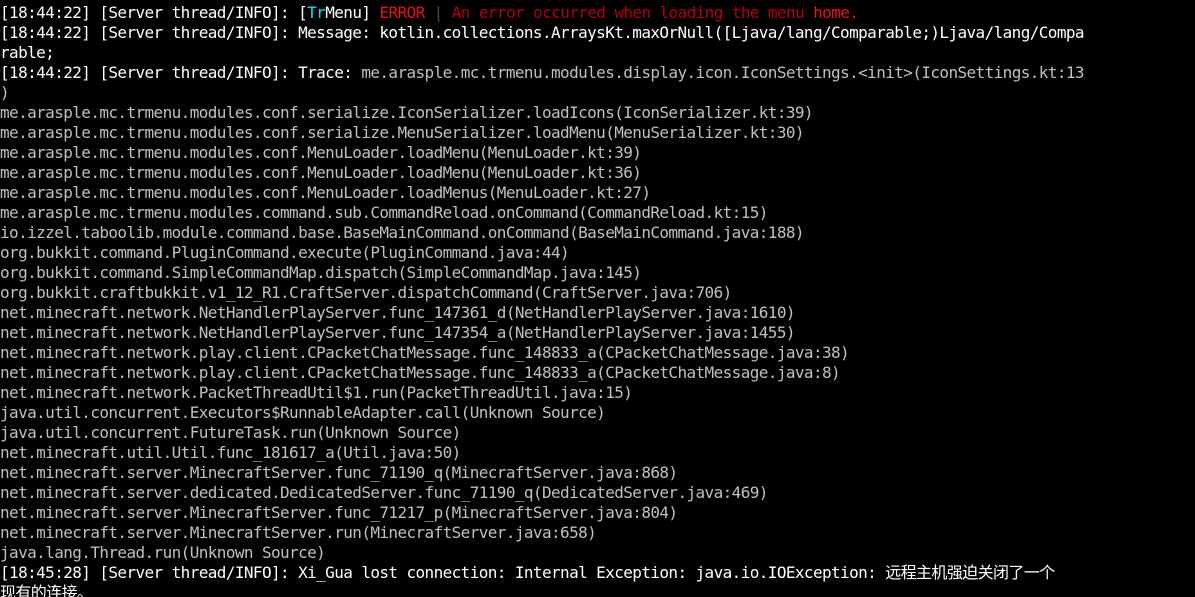 The height and width of the screenshot is (597, 1195). What do you see at coordinates (831, 12) in the screenshot?
I see `error-menu-name: home` at bounding box center [831, 12].